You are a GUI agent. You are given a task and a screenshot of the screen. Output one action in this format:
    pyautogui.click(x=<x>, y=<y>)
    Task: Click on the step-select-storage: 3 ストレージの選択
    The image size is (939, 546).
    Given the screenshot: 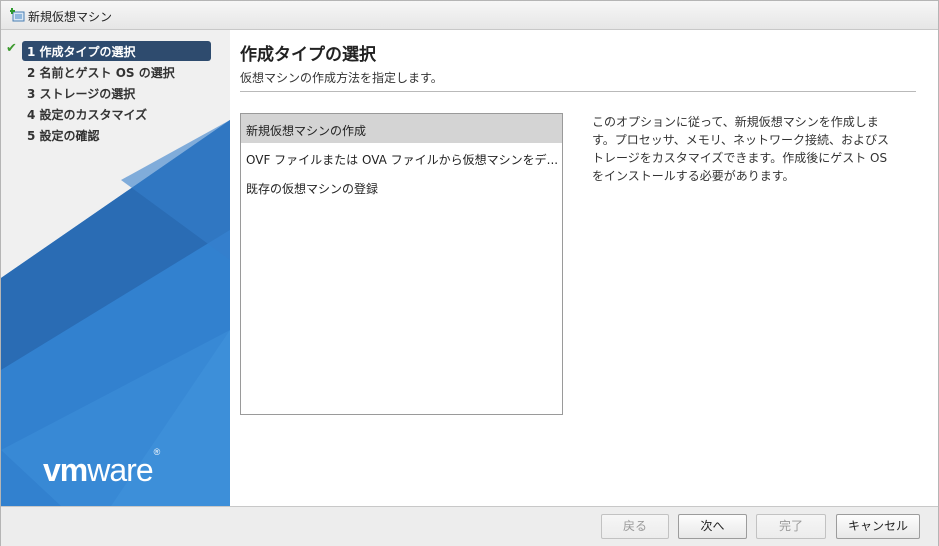 What is the action you would take?
    pyautogui.click(x=115, y=92)
    